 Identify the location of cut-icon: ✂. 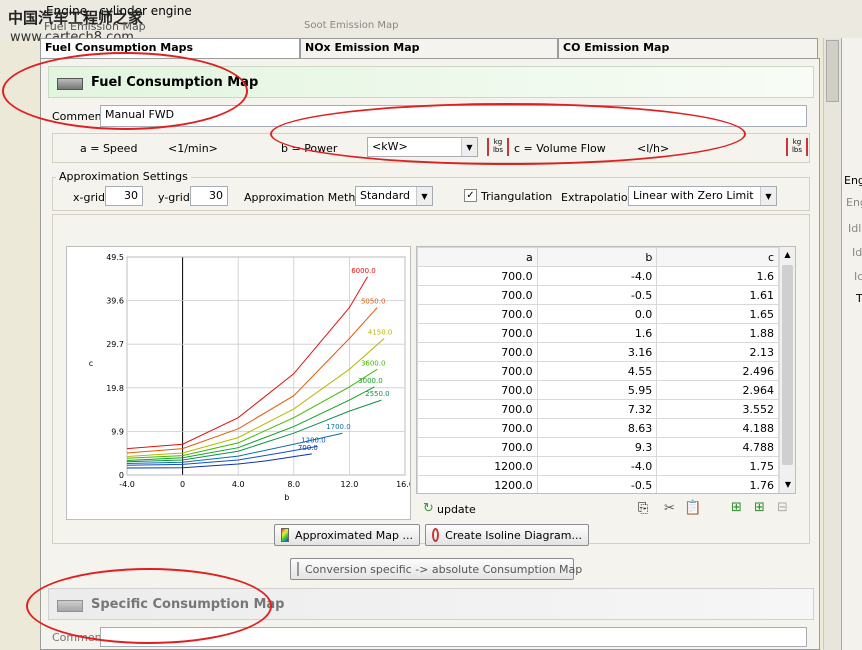
(669, 508).